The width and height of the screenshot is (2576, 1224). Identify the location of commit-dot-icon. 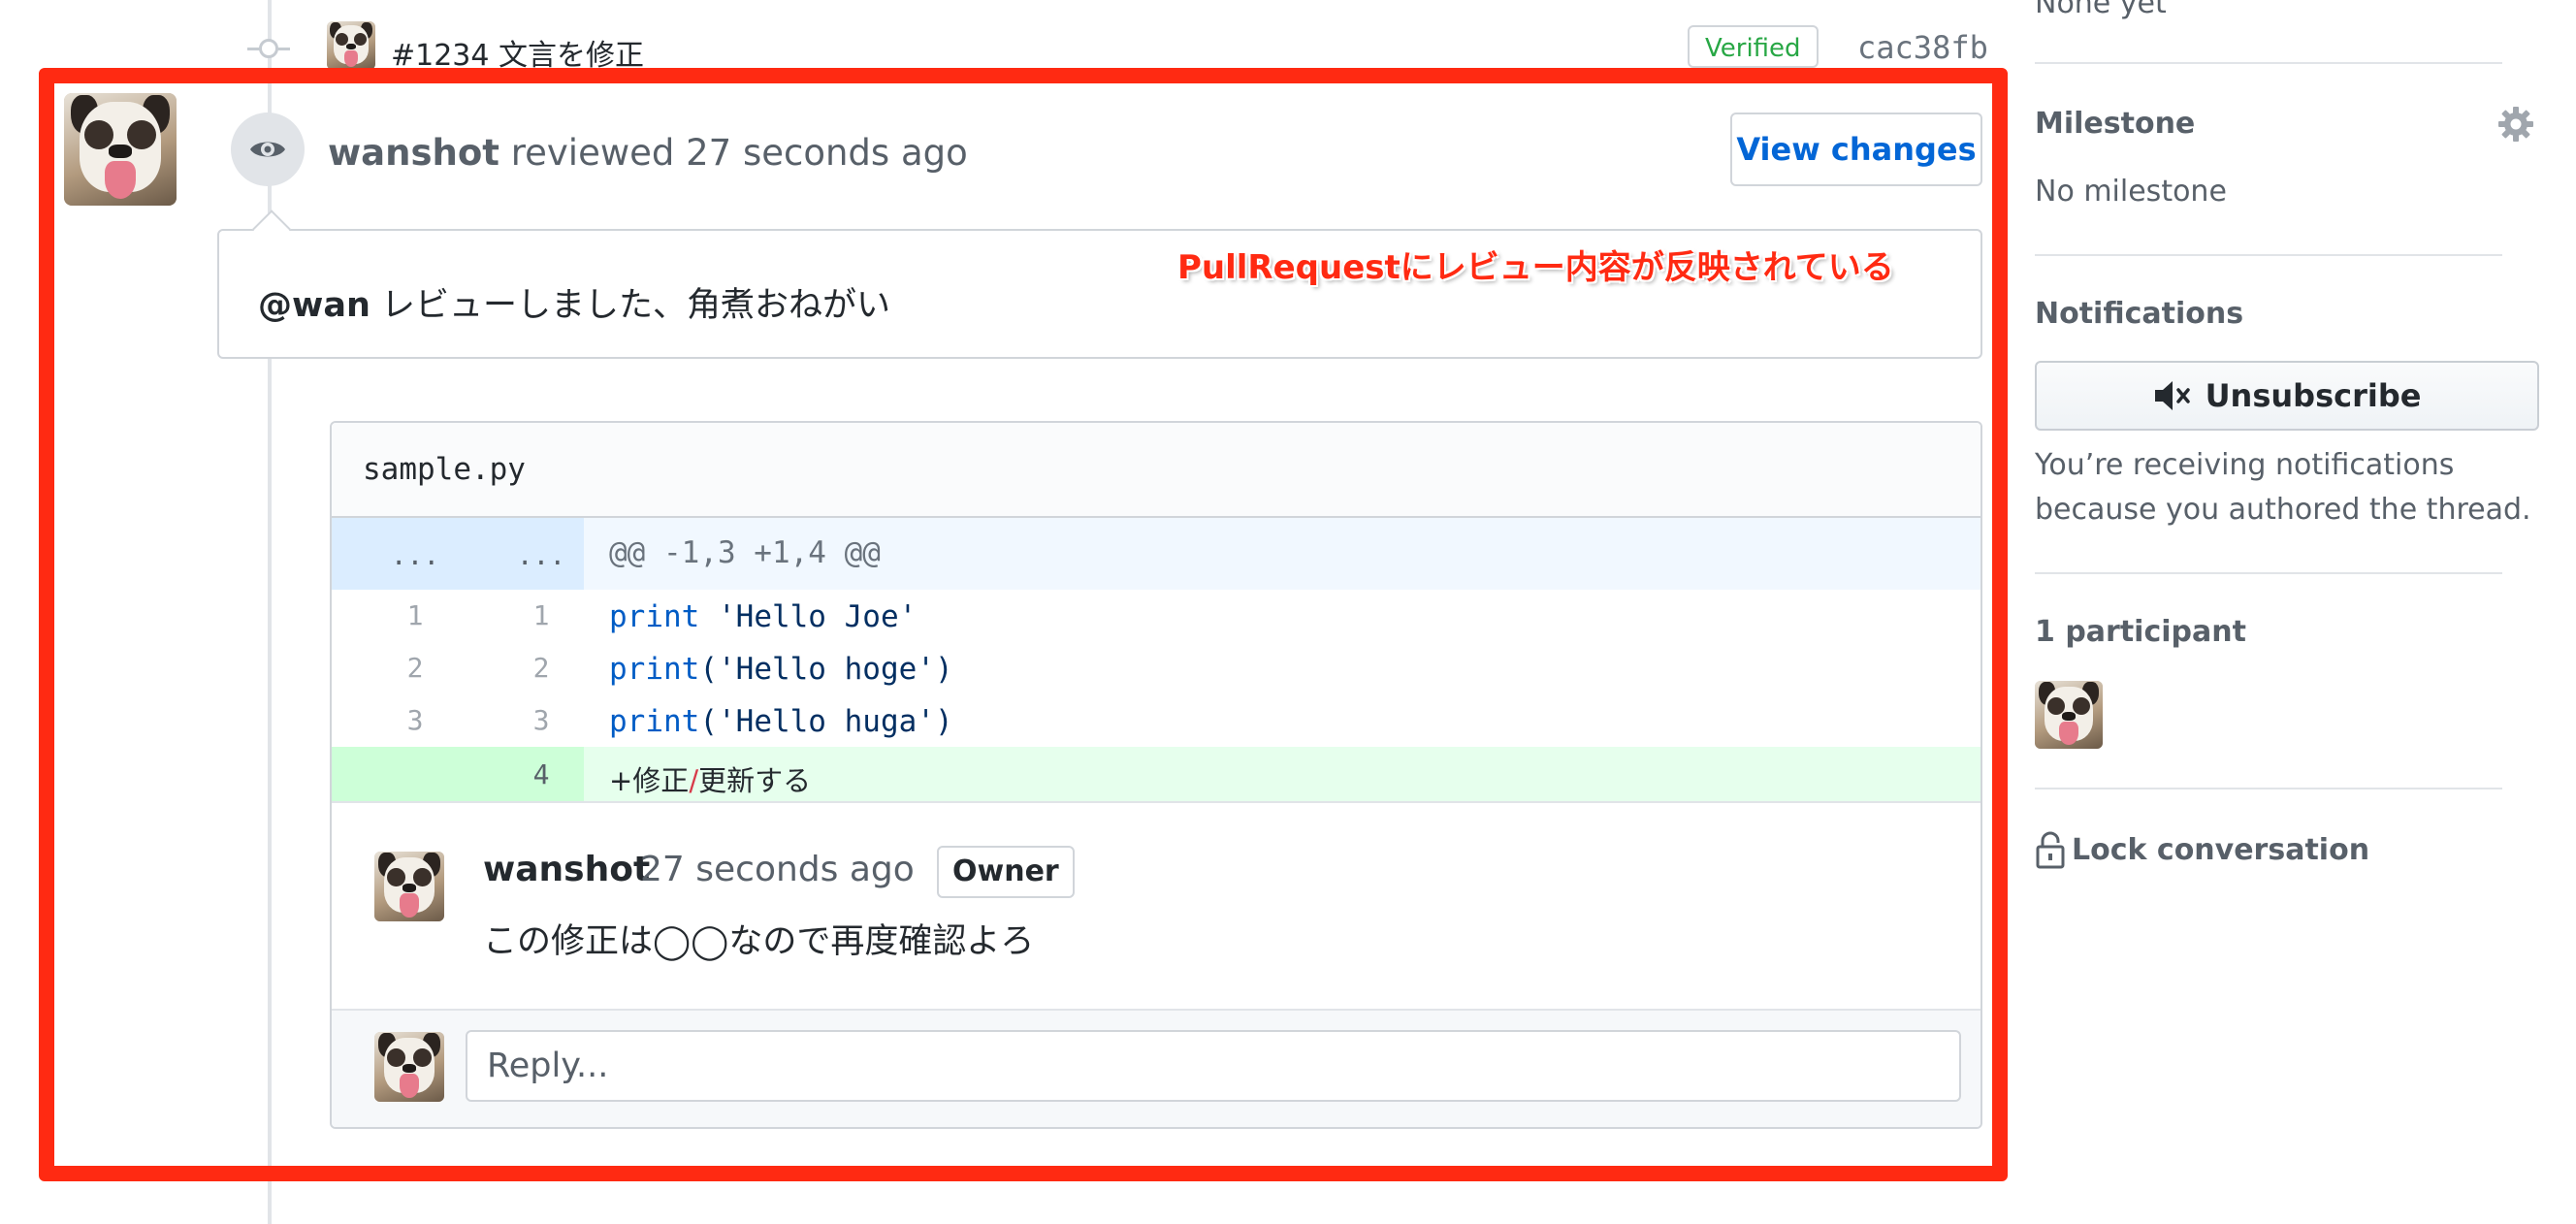
(268, 48).